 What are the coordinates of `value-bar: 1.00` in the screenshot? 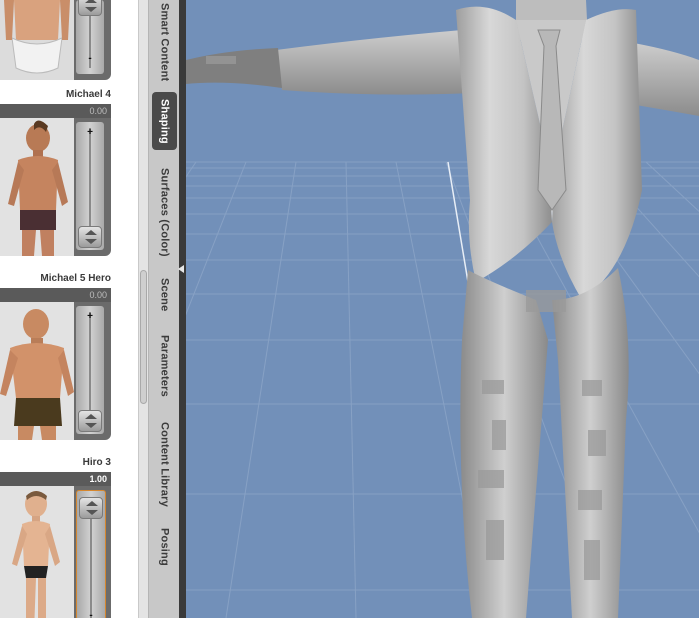 It's located at (55, 479).